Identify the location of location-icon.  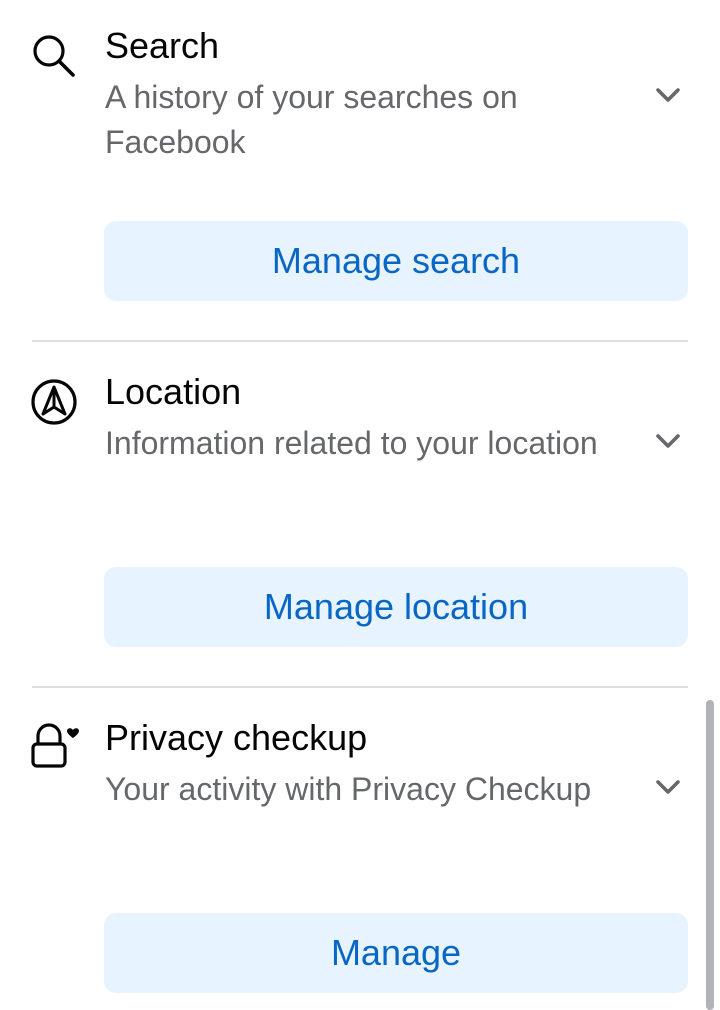
(54, 402).